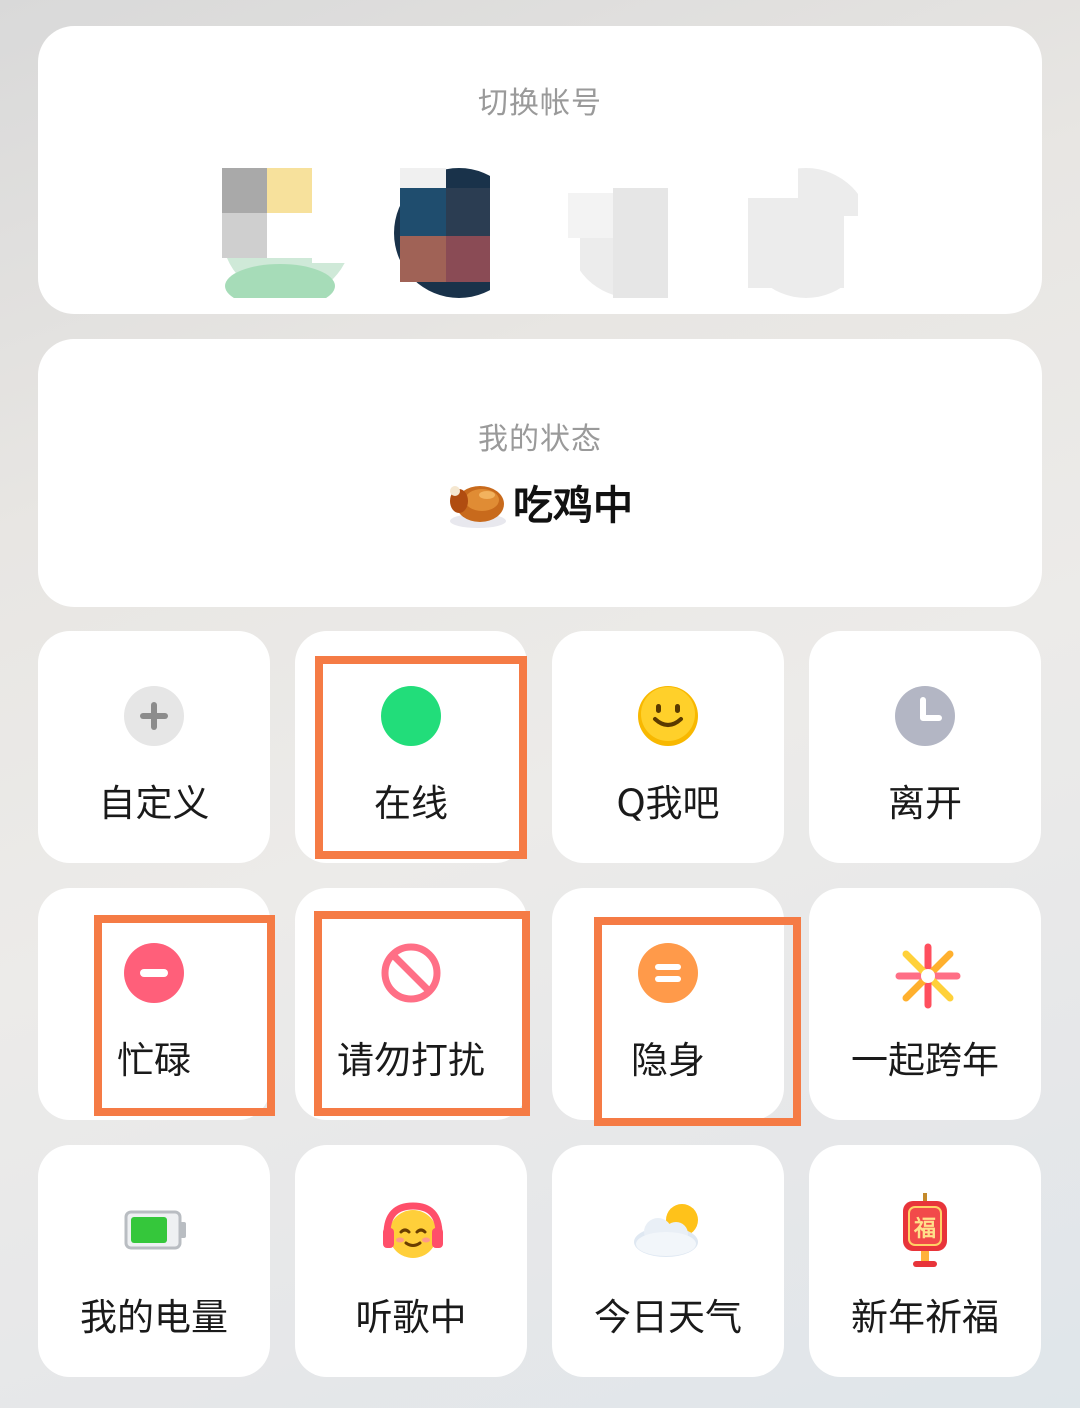 This screenshot has height=1408, width=1080. What do you see at coordinates (155, 1230) in the screenshot?
I see `battery-icon` at bounding box center [155, 1230].